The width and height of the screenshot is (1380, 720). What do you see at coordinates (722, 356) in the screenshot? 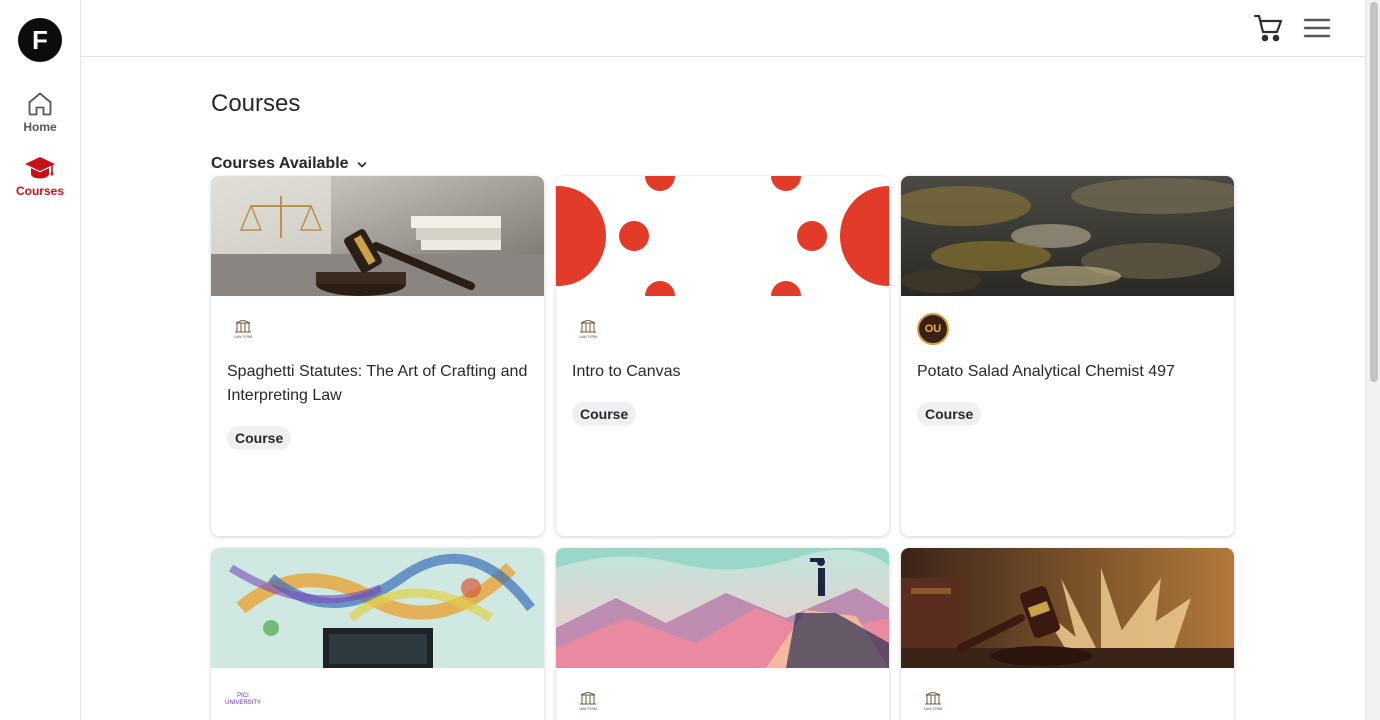
I see `course-card: LAW FIRM Intro to Canvas Course` at bounding box center [722, 356].